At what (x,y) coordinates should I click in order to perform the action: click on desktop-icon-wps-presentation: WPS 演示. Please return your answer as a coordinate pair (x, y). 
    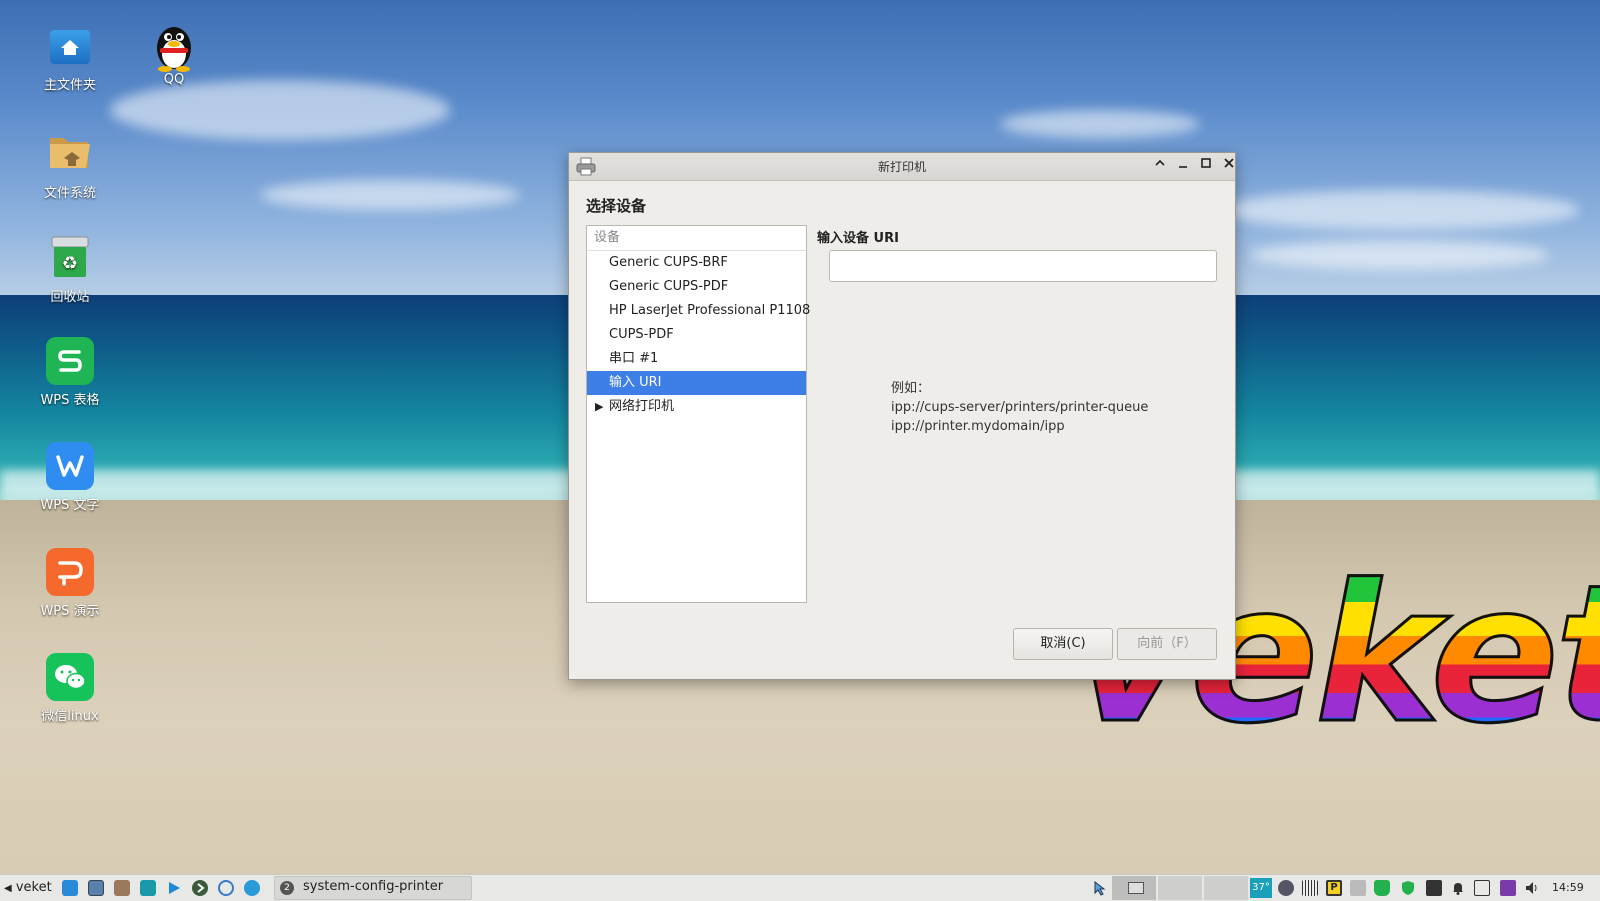
    Looking at the image, I should click on (70, 583).